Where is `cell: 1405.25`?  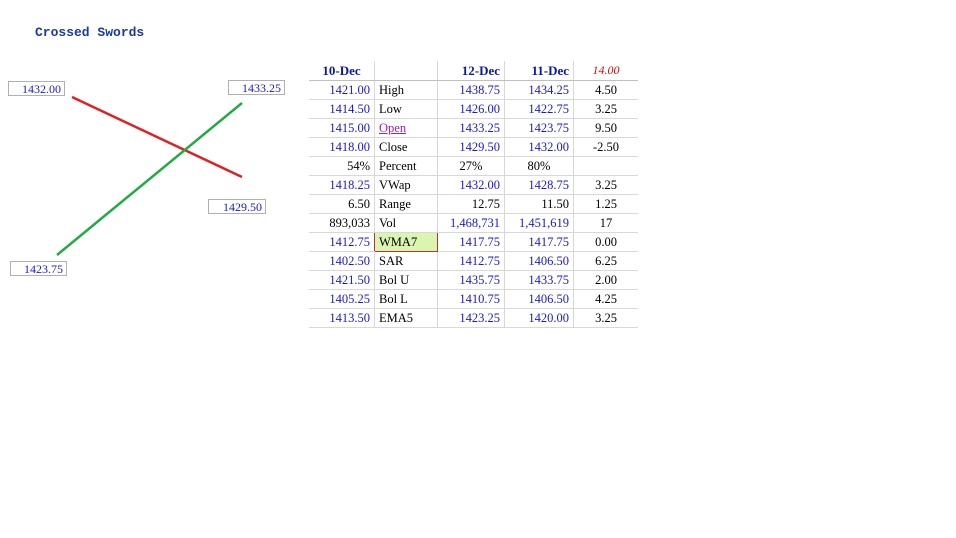 cell: 1405.25 is located at coordinates (342, 299).